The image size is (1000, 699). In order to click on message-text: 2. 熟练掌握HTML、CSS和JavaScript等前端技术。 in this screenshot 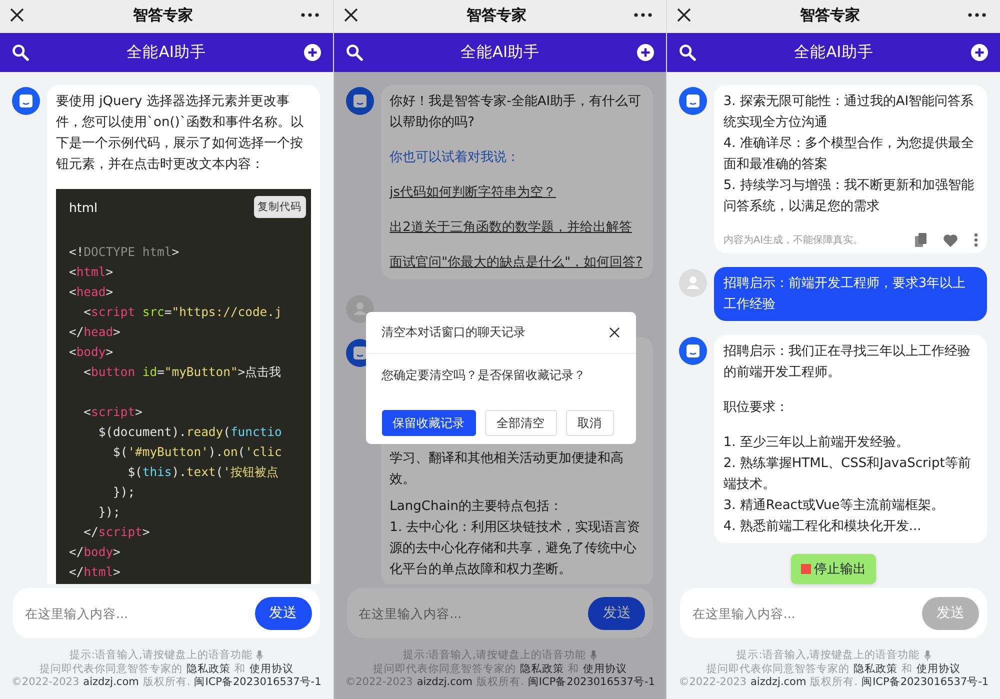, I will do `click(847, 474)`.